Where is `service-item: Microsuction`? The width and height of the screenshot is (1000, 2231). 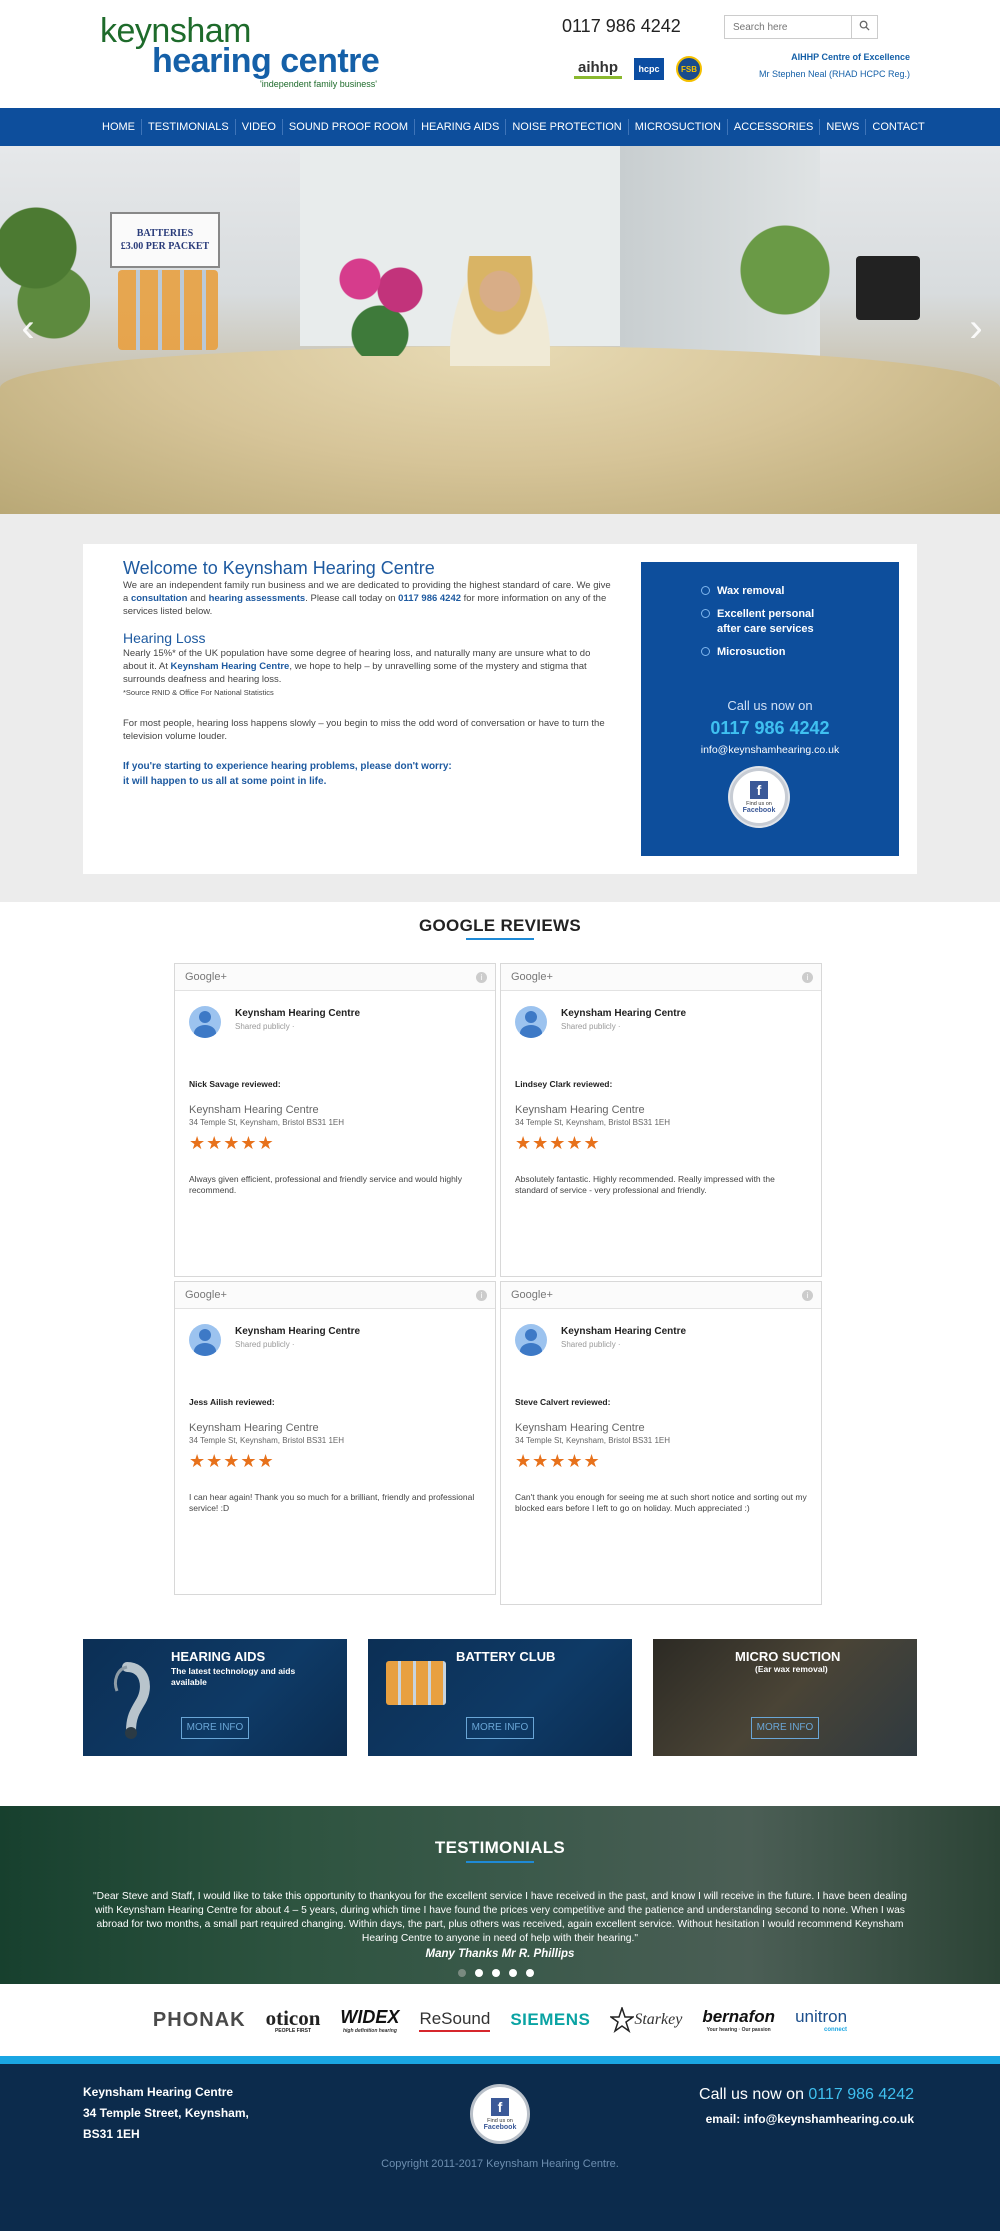 service-item: Microsuction is located at coordinates (761, 652).